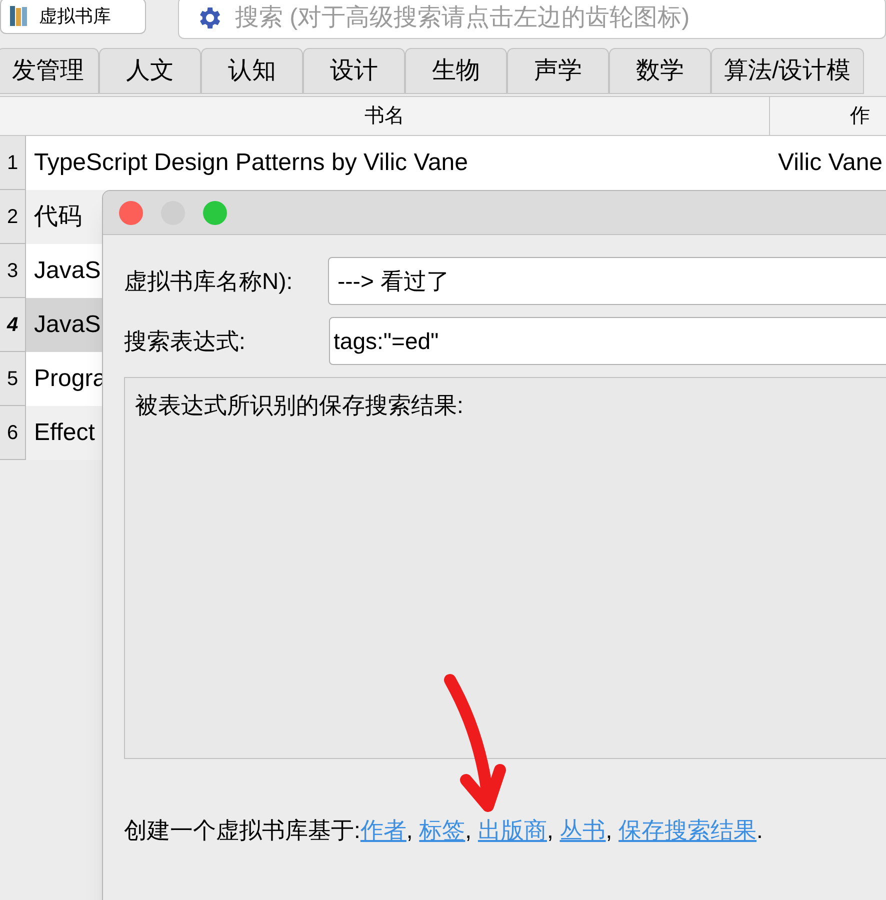 This screenshot has width=886, height=900. What do you see at coordinates (49, 71) in the screenshot?
I see `tab: 发管理` at bounding box center [49, 71].